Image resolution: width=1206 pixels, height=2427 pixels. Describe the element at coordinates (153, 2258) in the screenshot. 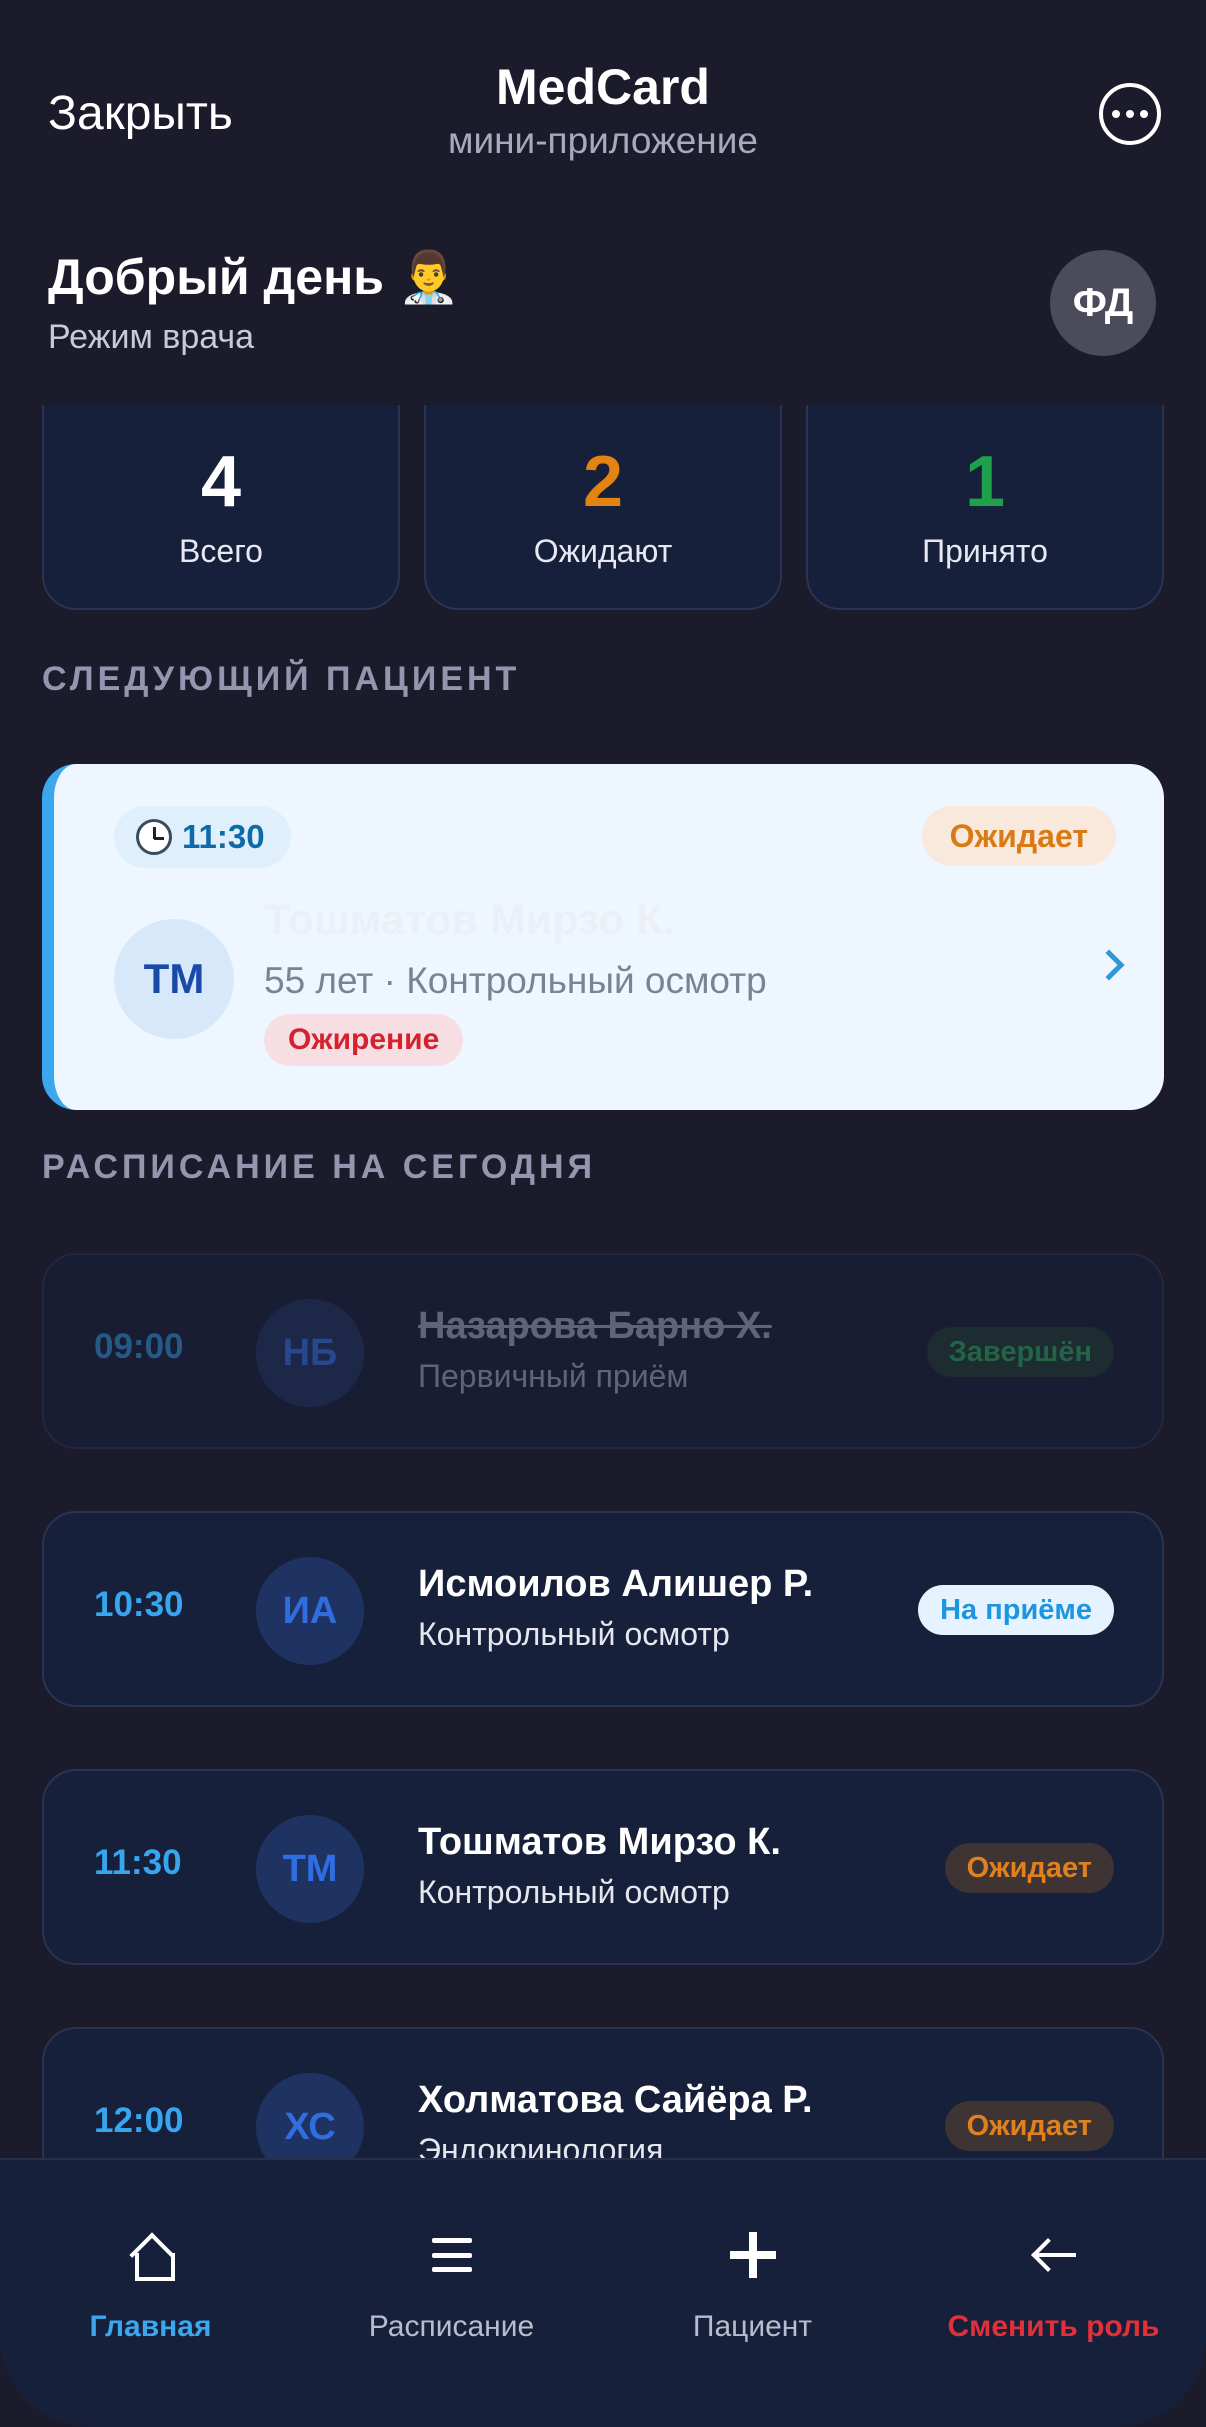

I see `home-icon` at that location.